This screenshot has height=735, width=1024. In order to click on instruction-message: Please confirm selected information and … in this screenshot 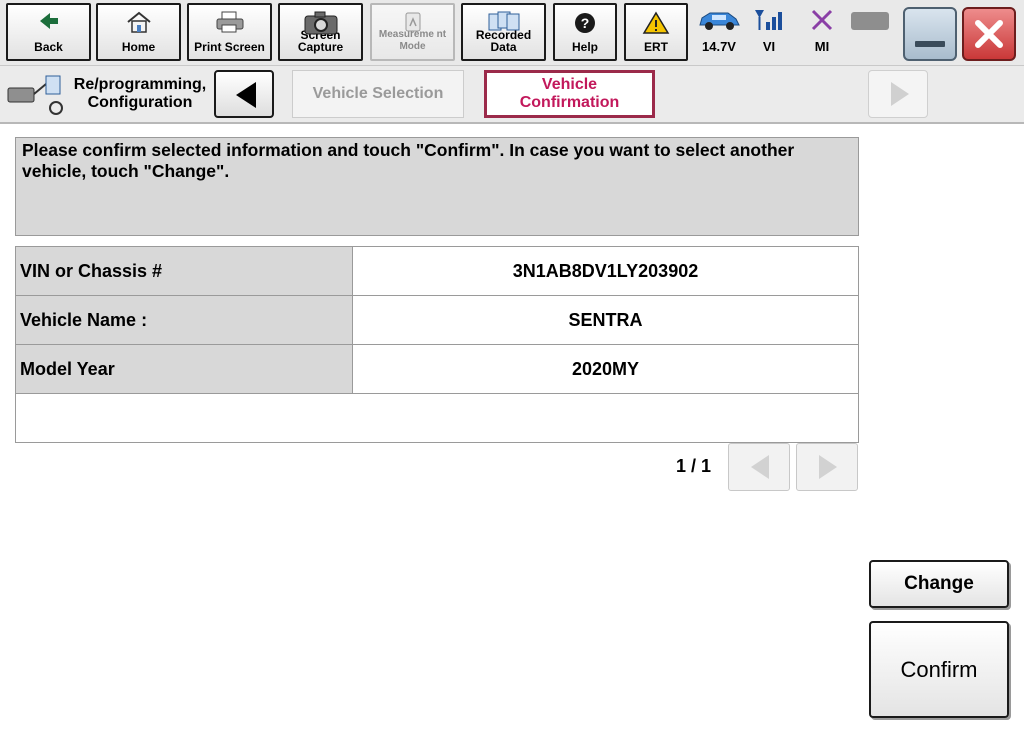, I will do `click(437, 186)`.